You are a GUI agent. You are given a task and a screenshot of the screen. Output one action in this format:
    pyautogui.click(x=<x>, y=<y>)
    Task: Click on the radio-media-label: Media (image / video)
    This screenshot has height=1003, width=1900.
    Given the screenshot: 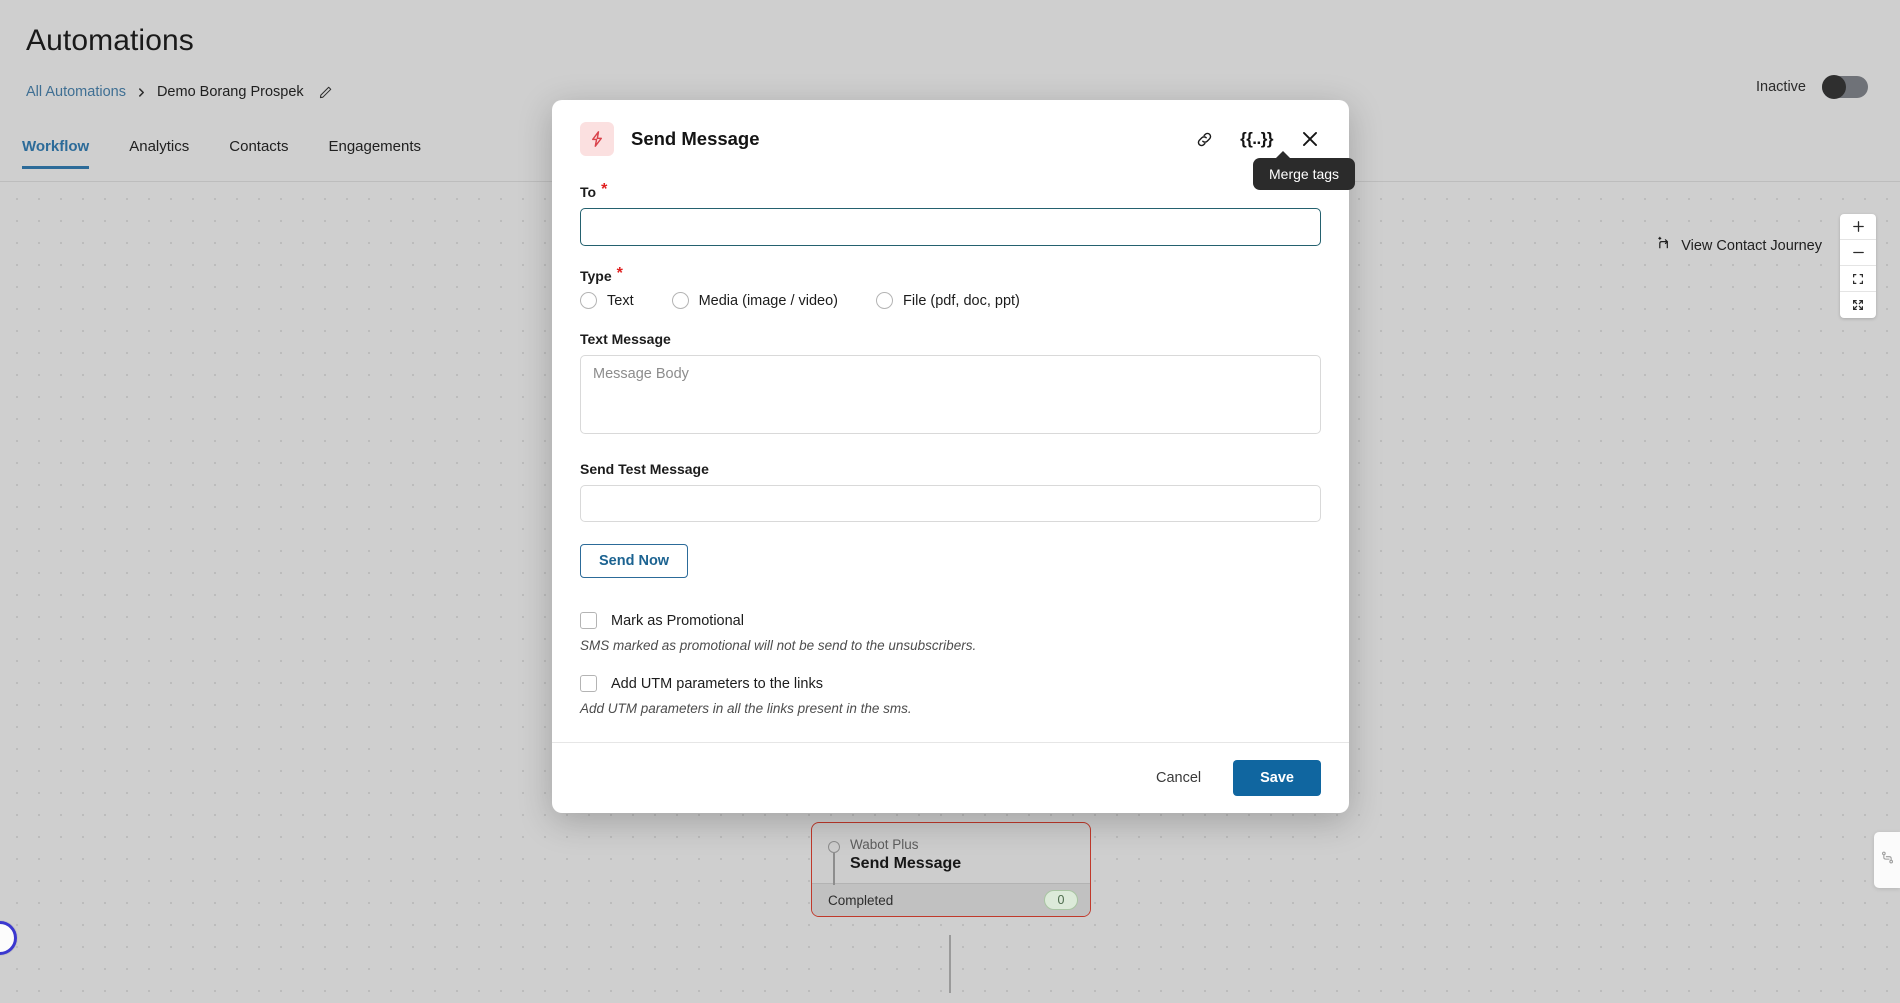 What is the action you would take?
    pyautogui.click(x=768, y=300)
    